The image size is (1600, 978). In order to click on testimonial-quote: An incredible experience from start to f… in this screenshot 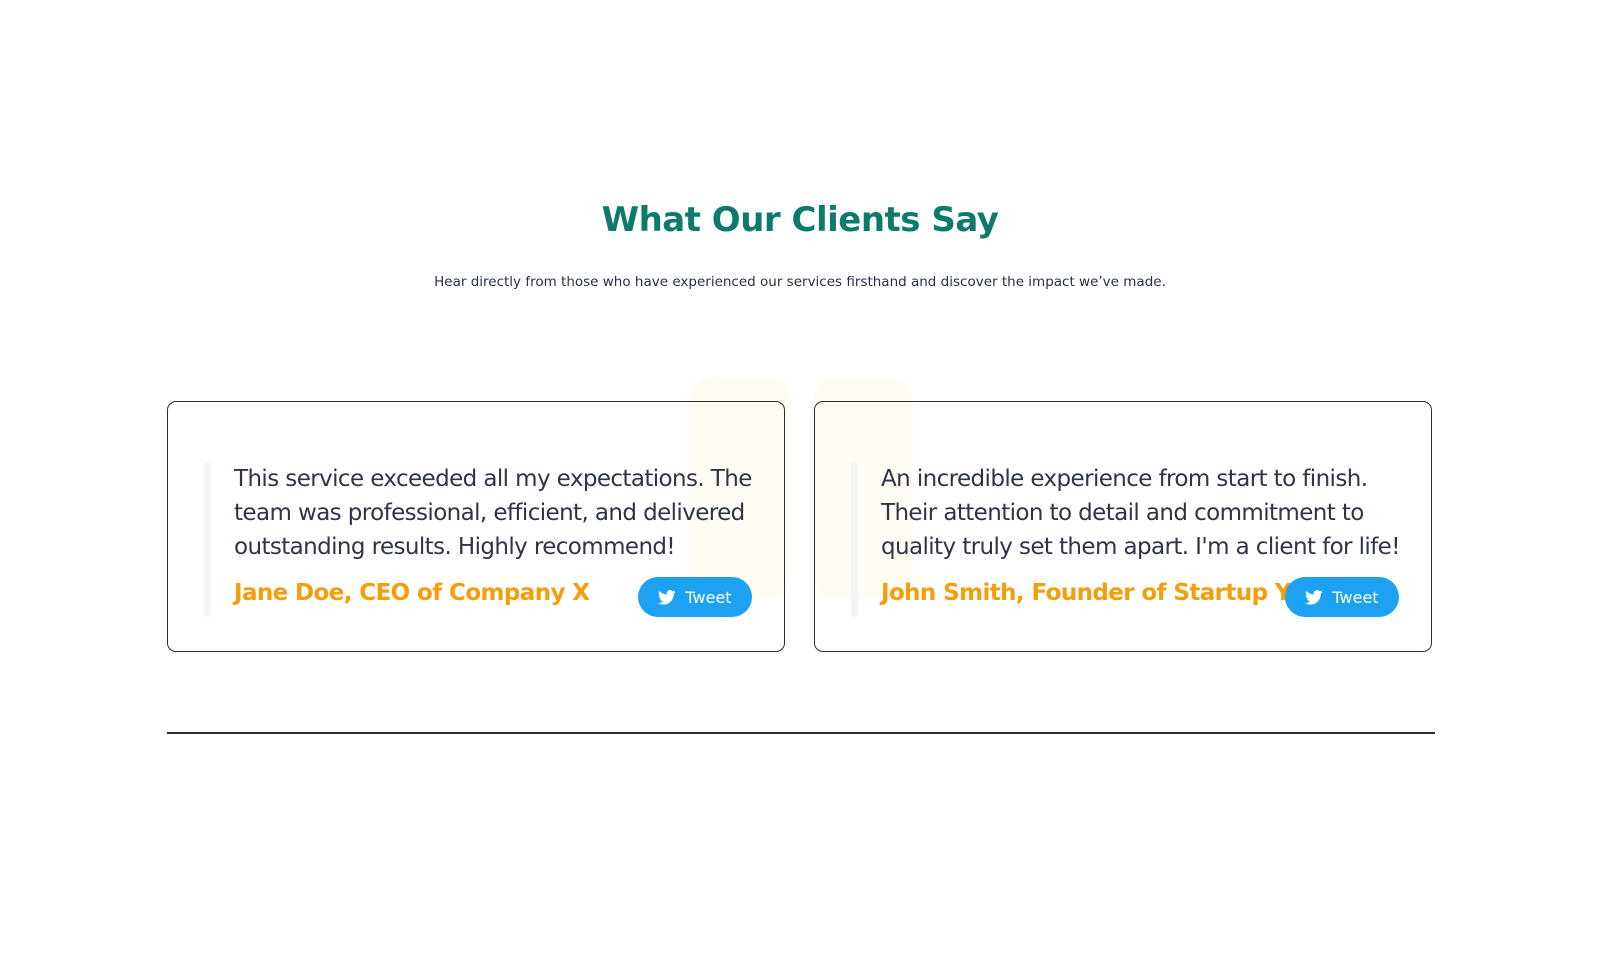, I will do `click(1140, 513)`.